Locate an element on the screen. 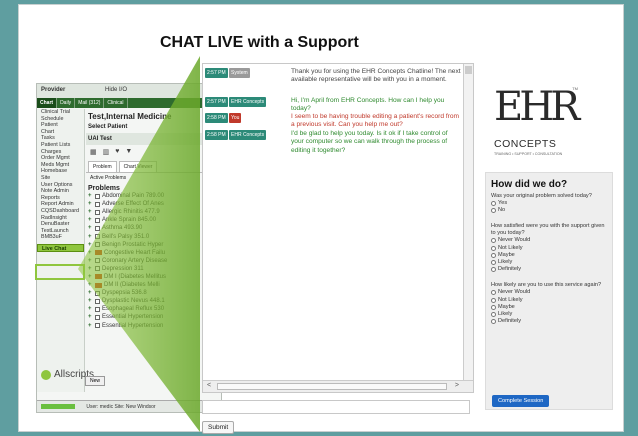  hide-io-toggle: Hide I/O is located at coordinates (116, 90).